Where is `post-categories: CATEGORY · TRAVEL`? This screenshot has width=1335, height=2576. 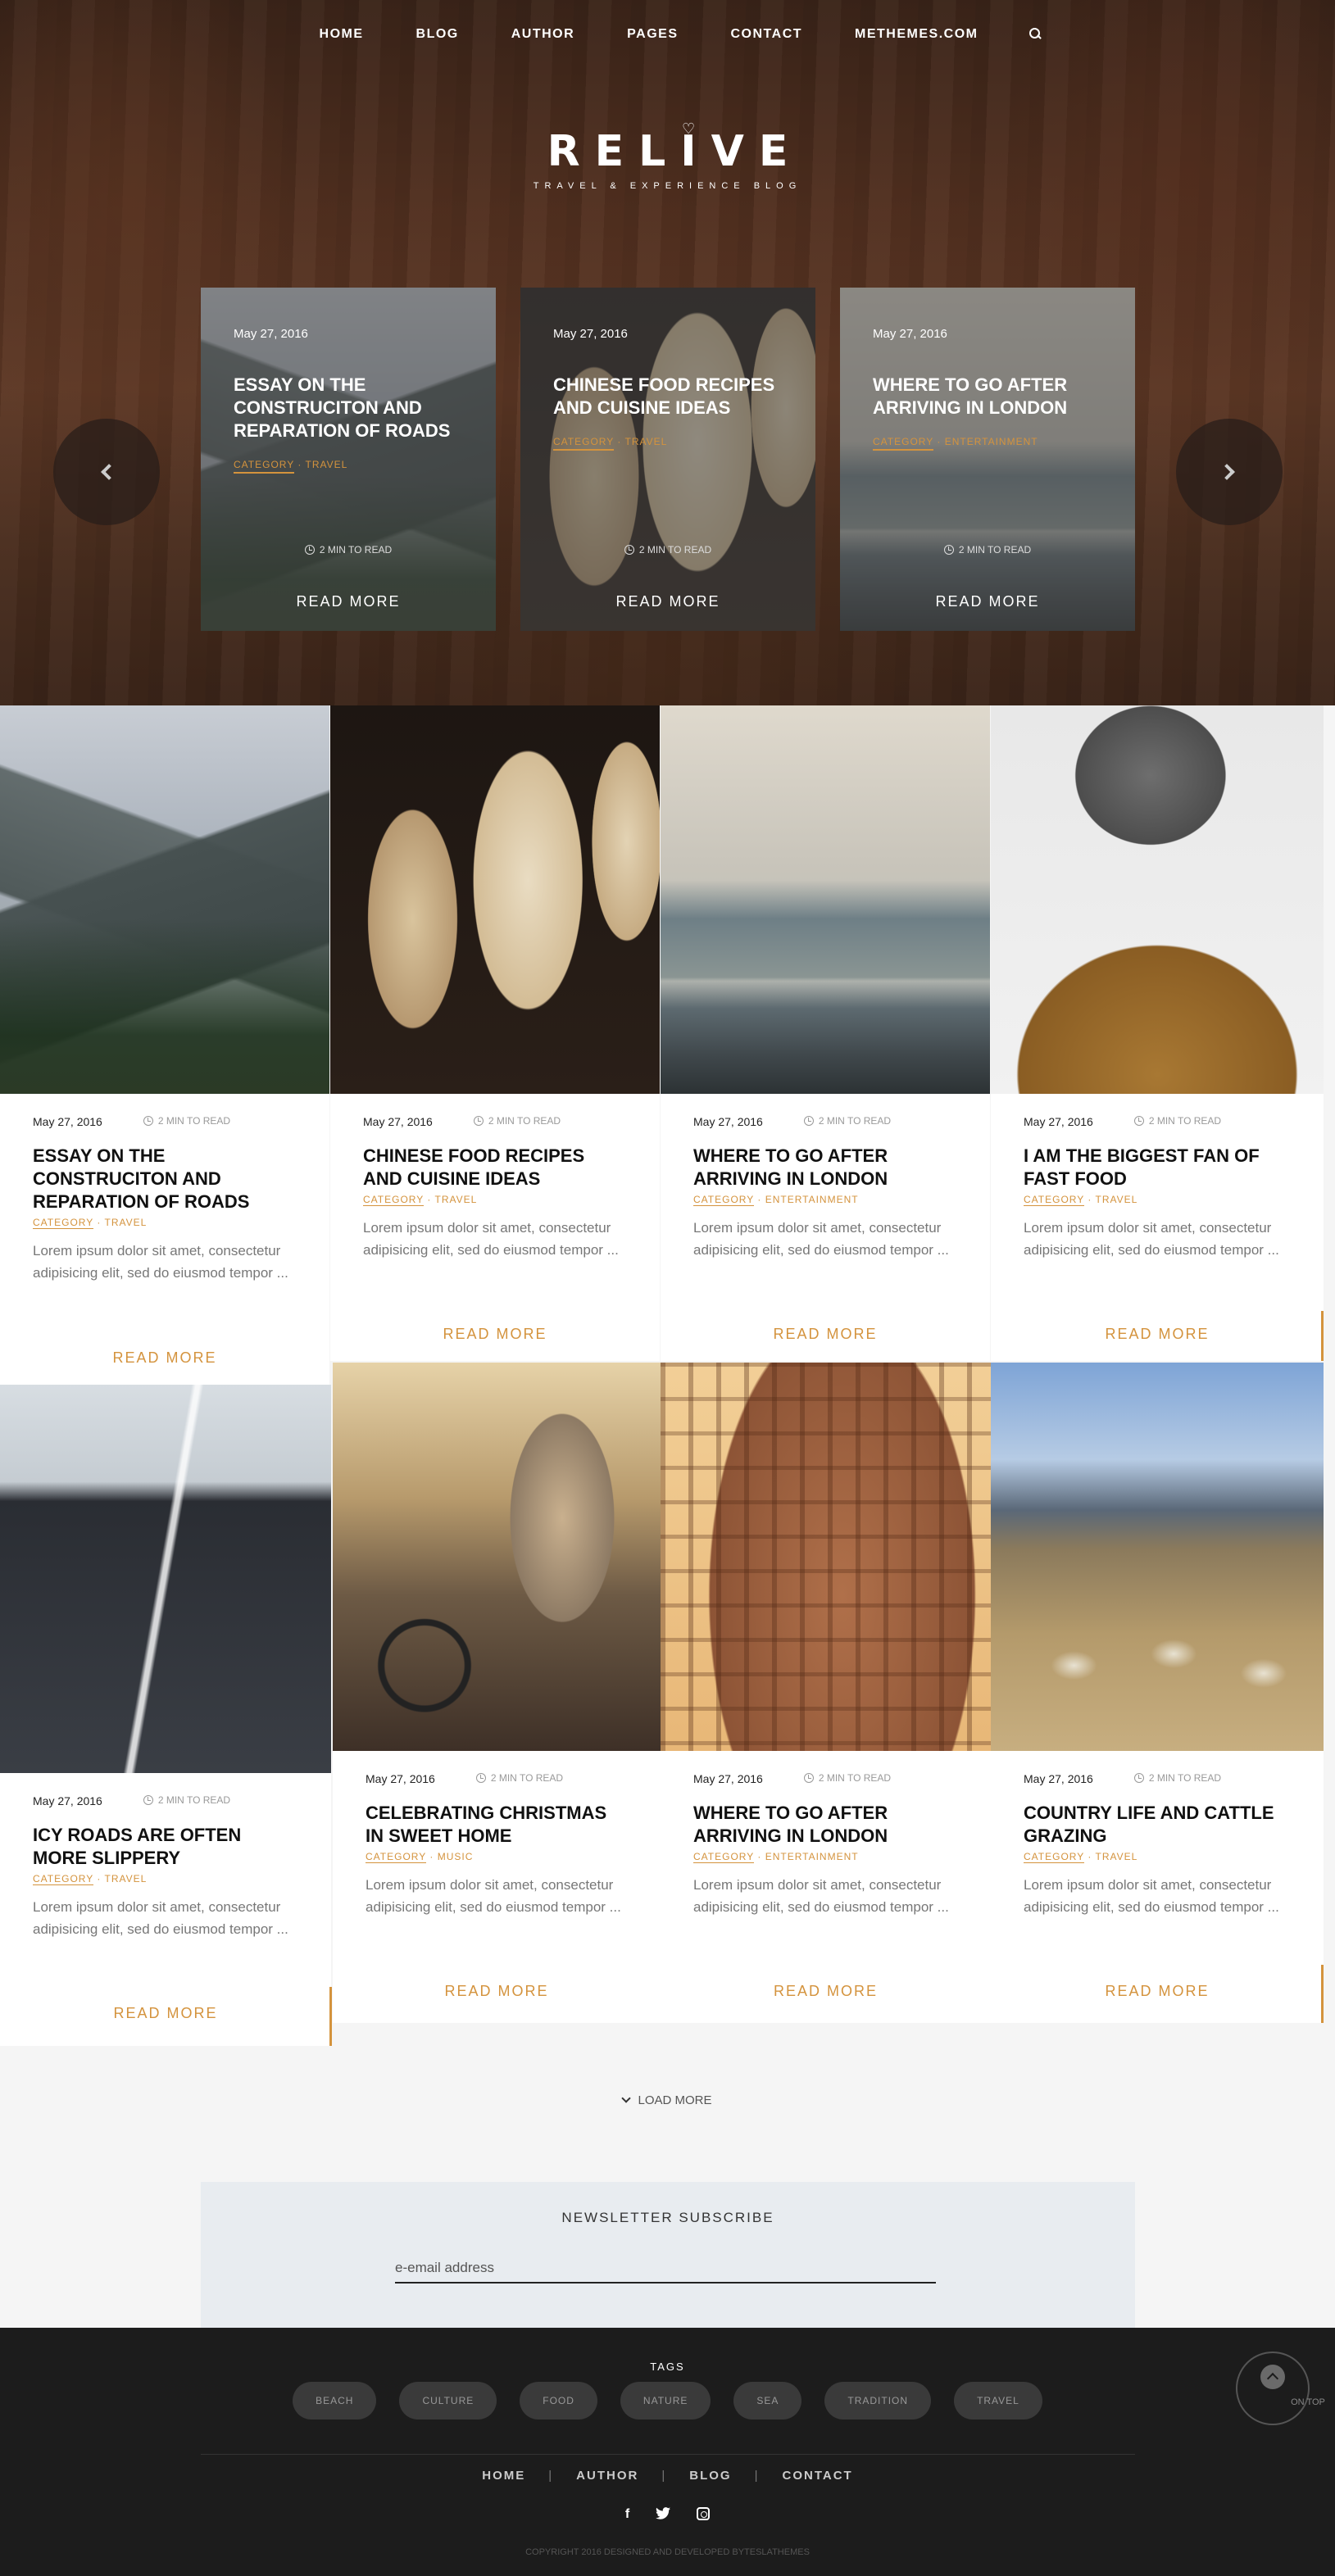
post-categories: CATEGORY · TRAVEL is located at coordinates (90, 1879).